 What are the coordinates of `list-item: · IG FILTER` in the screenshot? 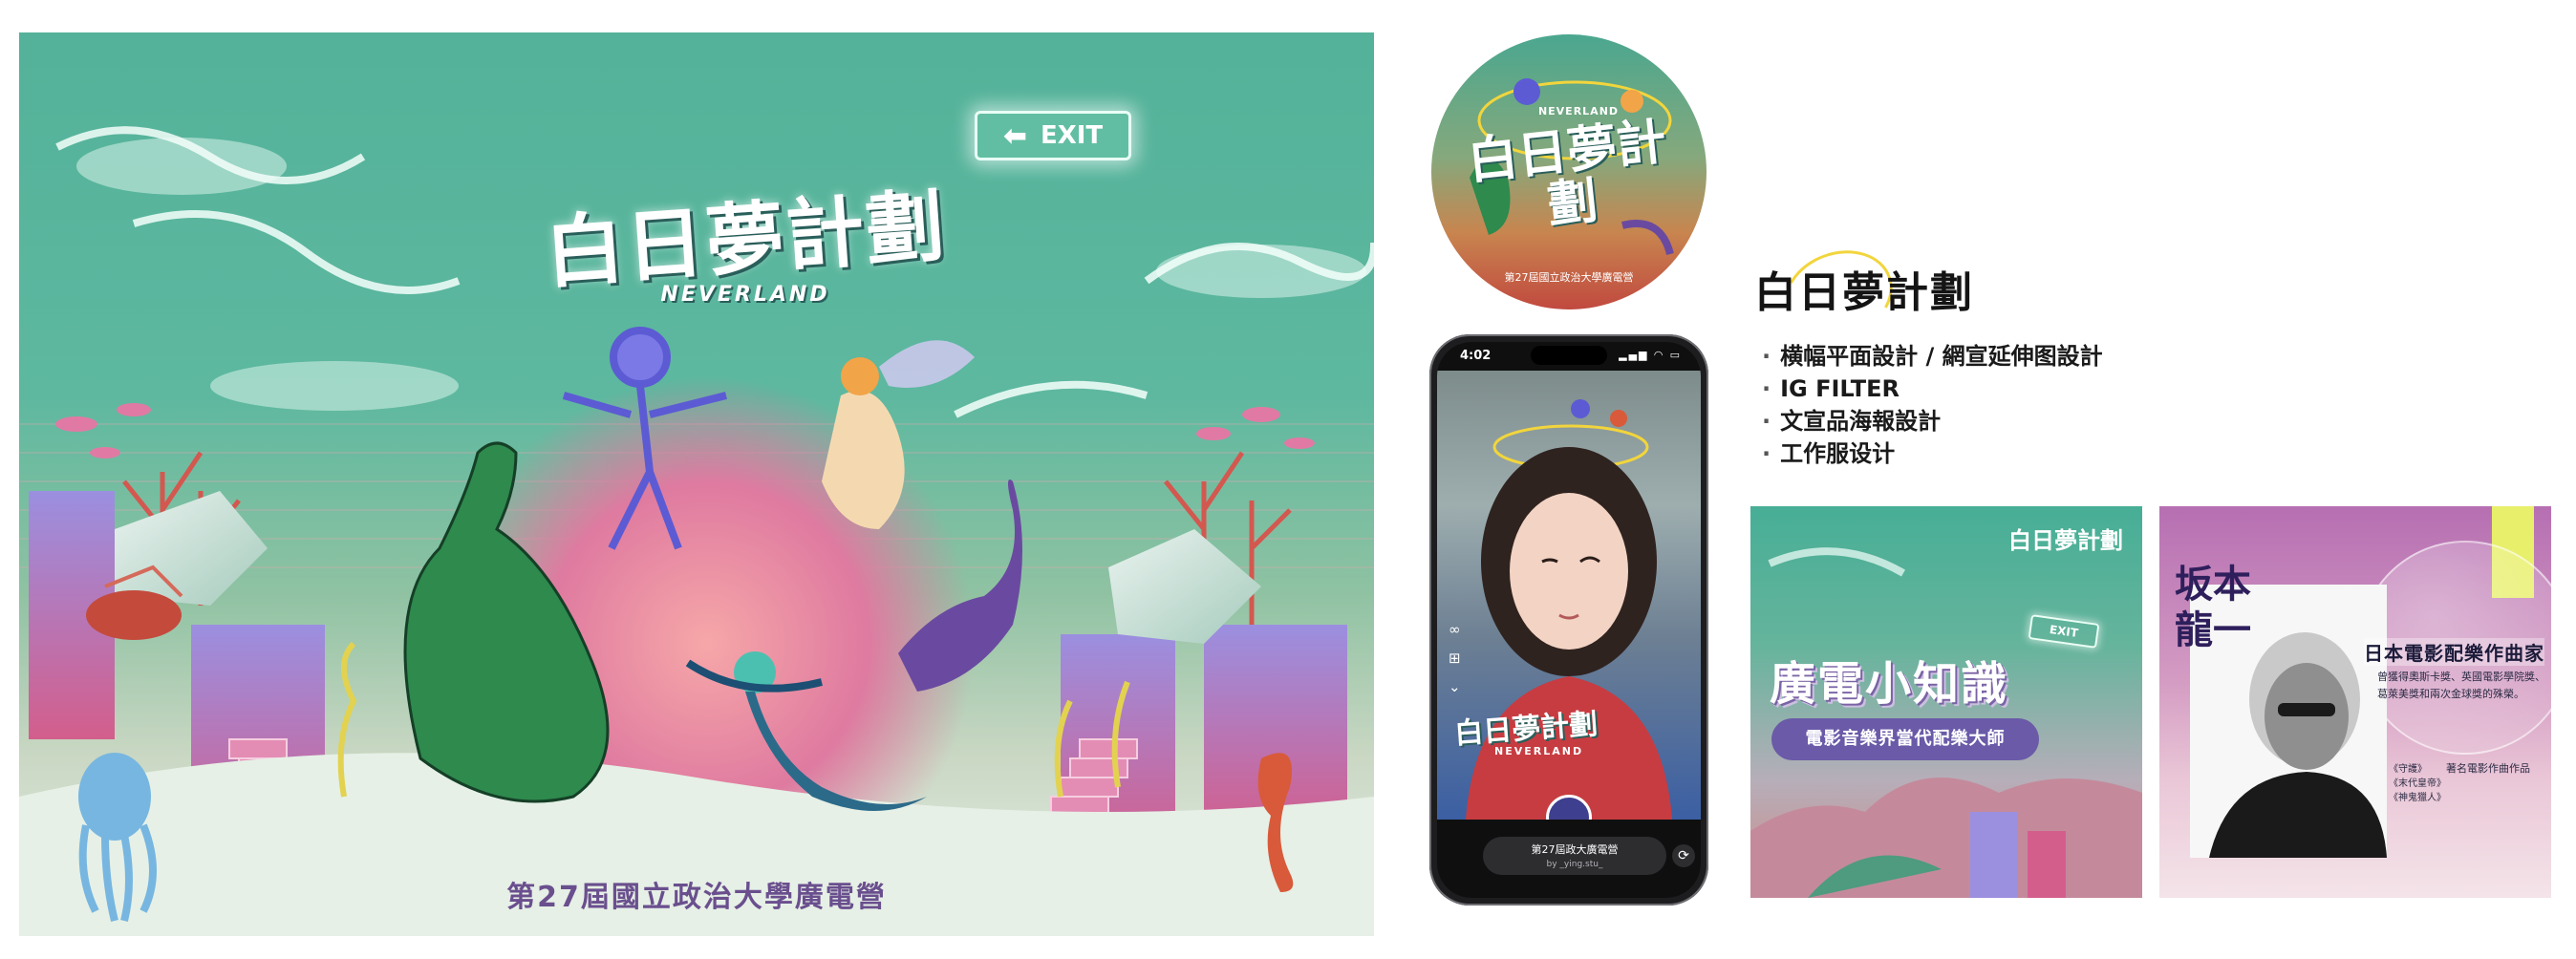 It's located at (1831, 389).